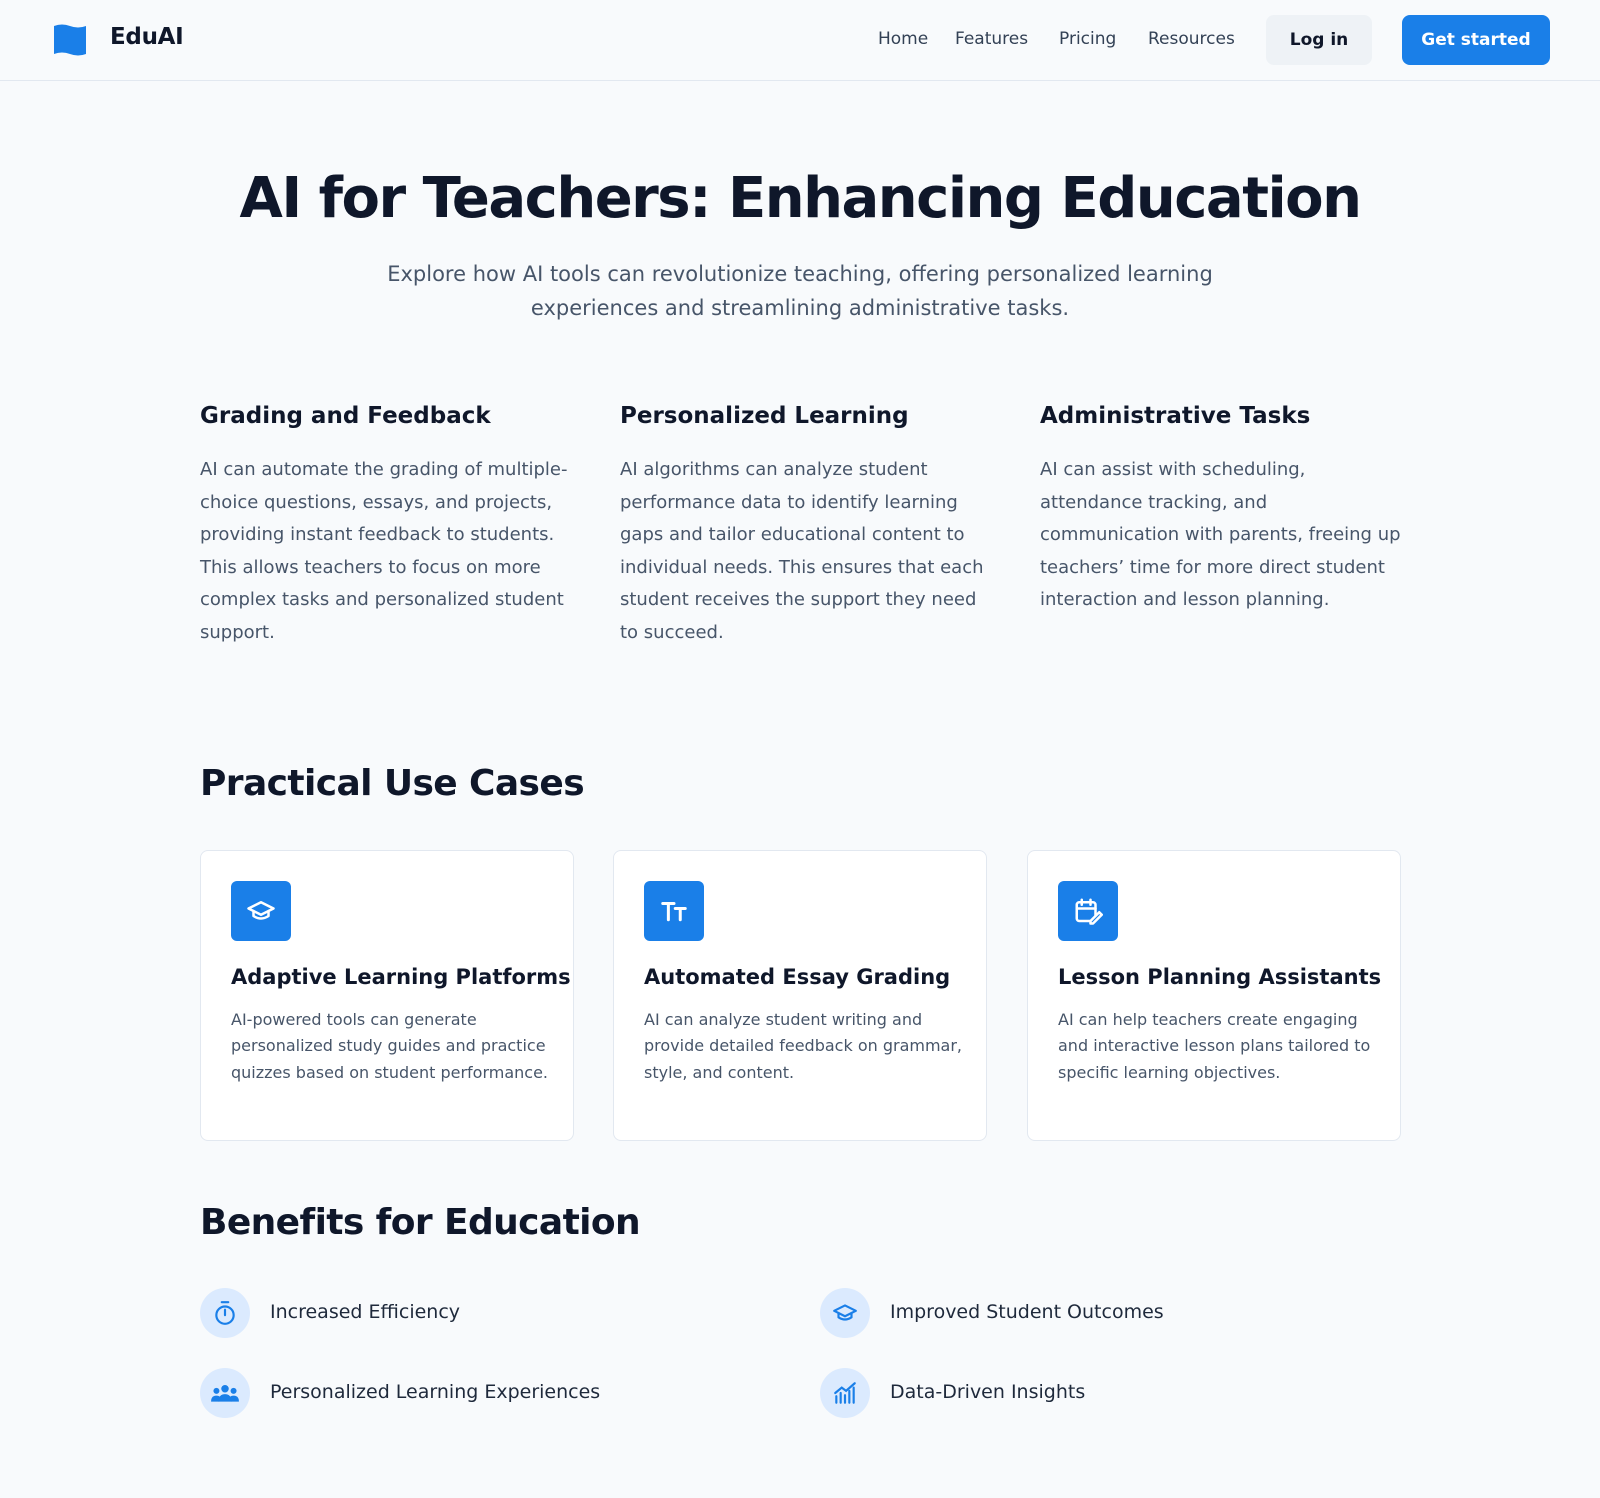 This screenshot has width=1600, height=1498. Describe the element at coordinates (674, 911) in the screenshot. I see `text-size-icon` at that location.